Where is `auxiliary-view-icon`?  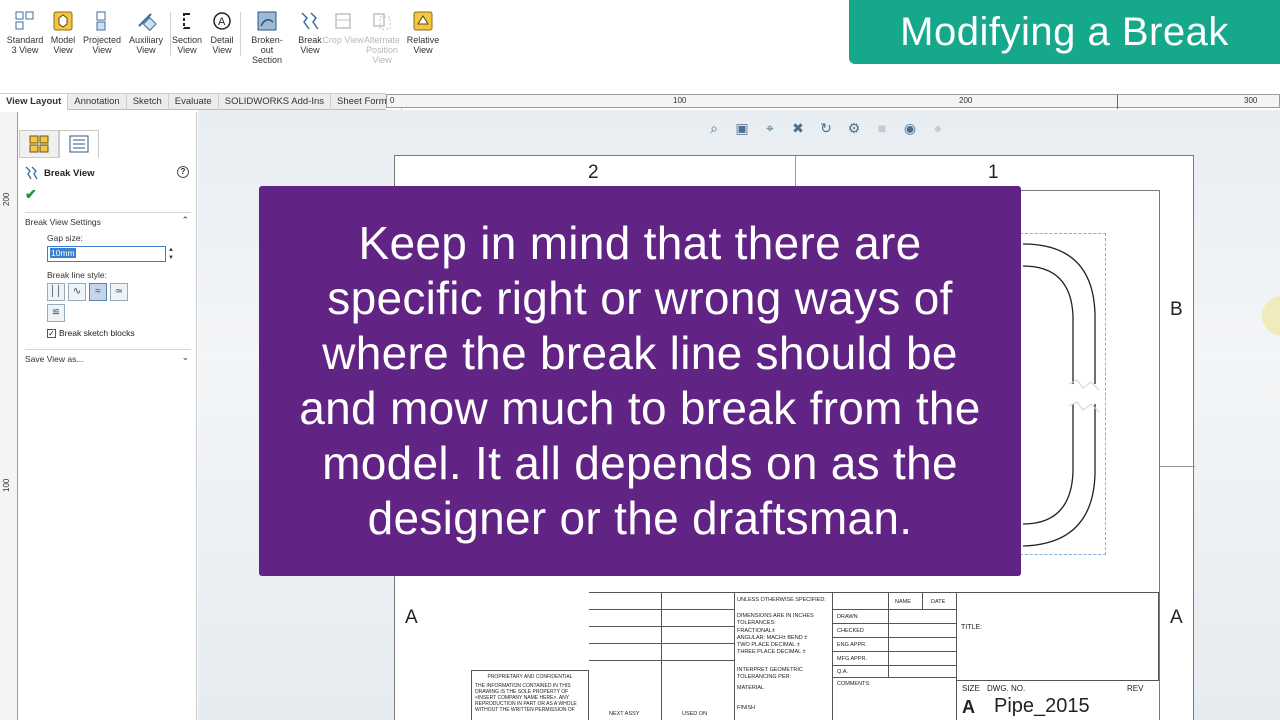 auxiliary-view-icon is located at coordinates (147, 22).